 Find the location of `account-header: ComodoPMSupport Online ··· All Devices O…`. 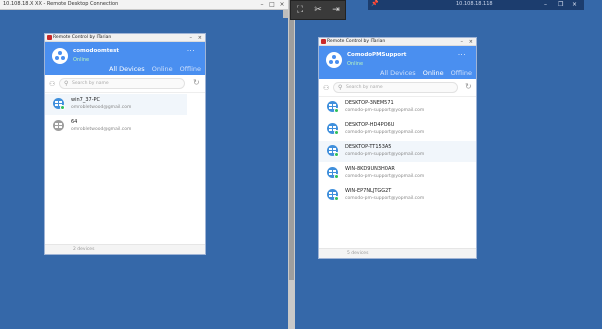

account-header: ComodoPMSupport Online ··· All Devices O… is located at coordinates (397, 62).